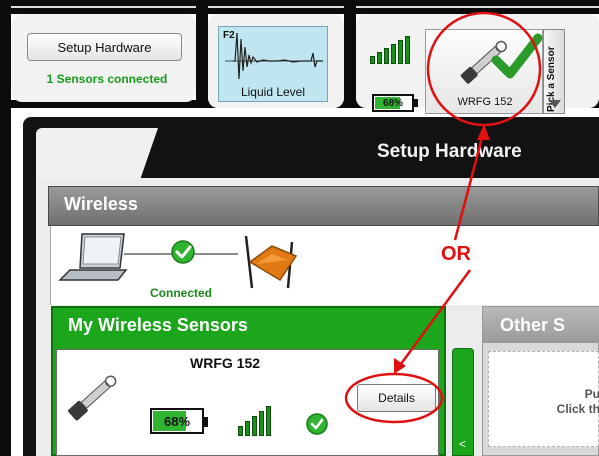 The image size is (599, 456). Describe the element at coordinates (456, 254) in the screenshot. I see `annotation-or-label: OR` at that location.